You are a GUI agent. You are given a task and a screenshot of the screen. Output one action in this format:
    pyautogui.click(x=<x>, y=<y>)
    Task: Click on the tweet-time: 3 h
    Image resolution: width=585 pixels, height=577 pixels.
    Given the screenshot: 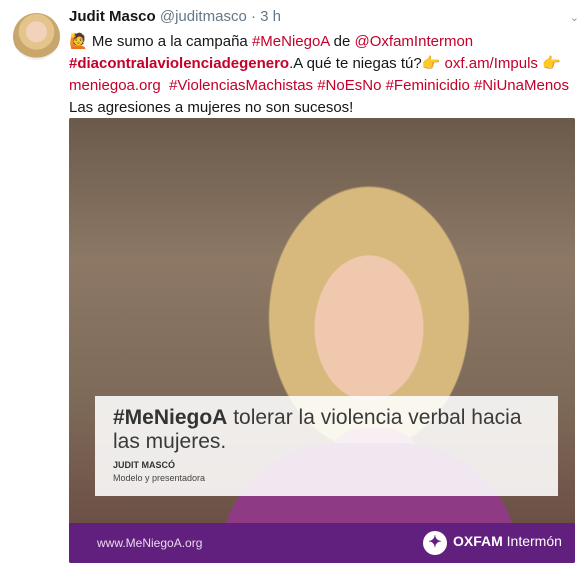 What is the action you would take?
    pyautogui.click(x=270, y=16)
    